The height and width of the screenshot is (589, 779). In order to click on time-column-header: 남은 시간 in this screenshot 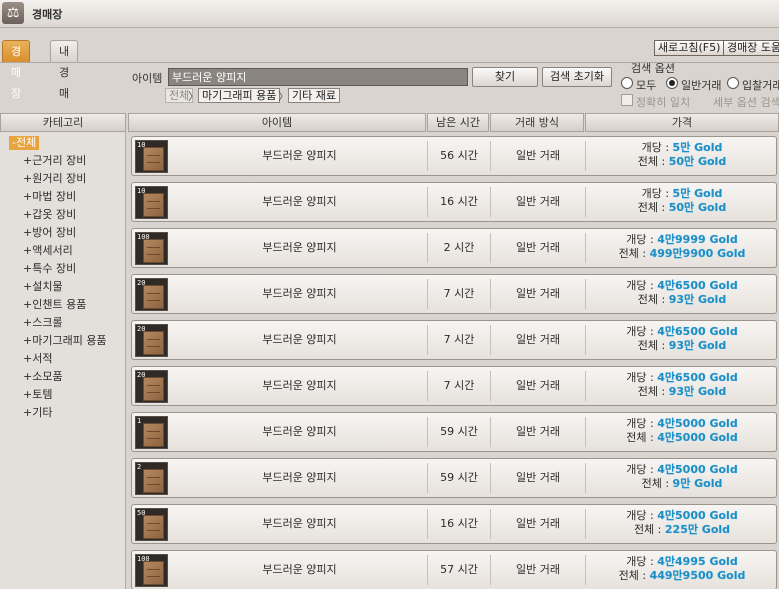, I will do `click(458, 122)`.